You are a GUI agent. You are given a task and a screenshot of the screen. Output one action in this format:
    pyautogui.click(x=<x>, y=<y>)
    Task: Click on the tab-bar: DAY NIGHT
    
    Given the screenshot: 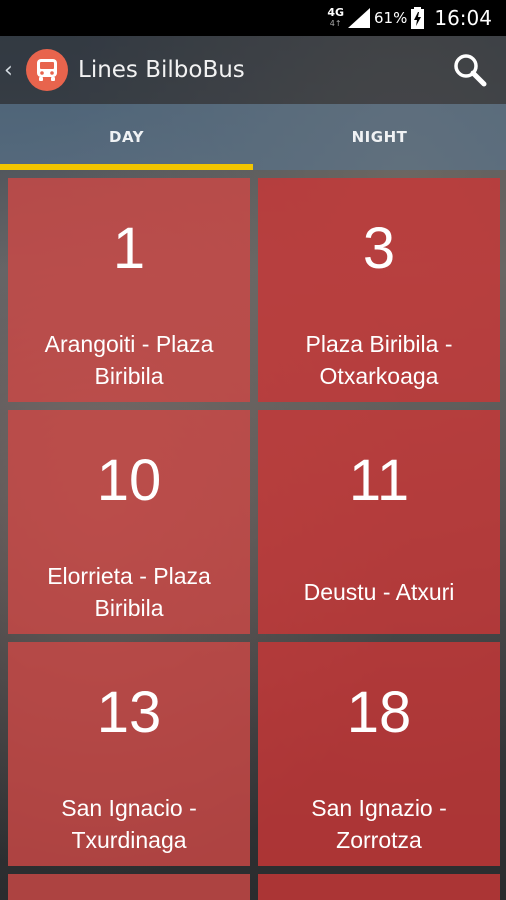 What is the action you would take?
    pyautogui.click(x=253, y=137)
    